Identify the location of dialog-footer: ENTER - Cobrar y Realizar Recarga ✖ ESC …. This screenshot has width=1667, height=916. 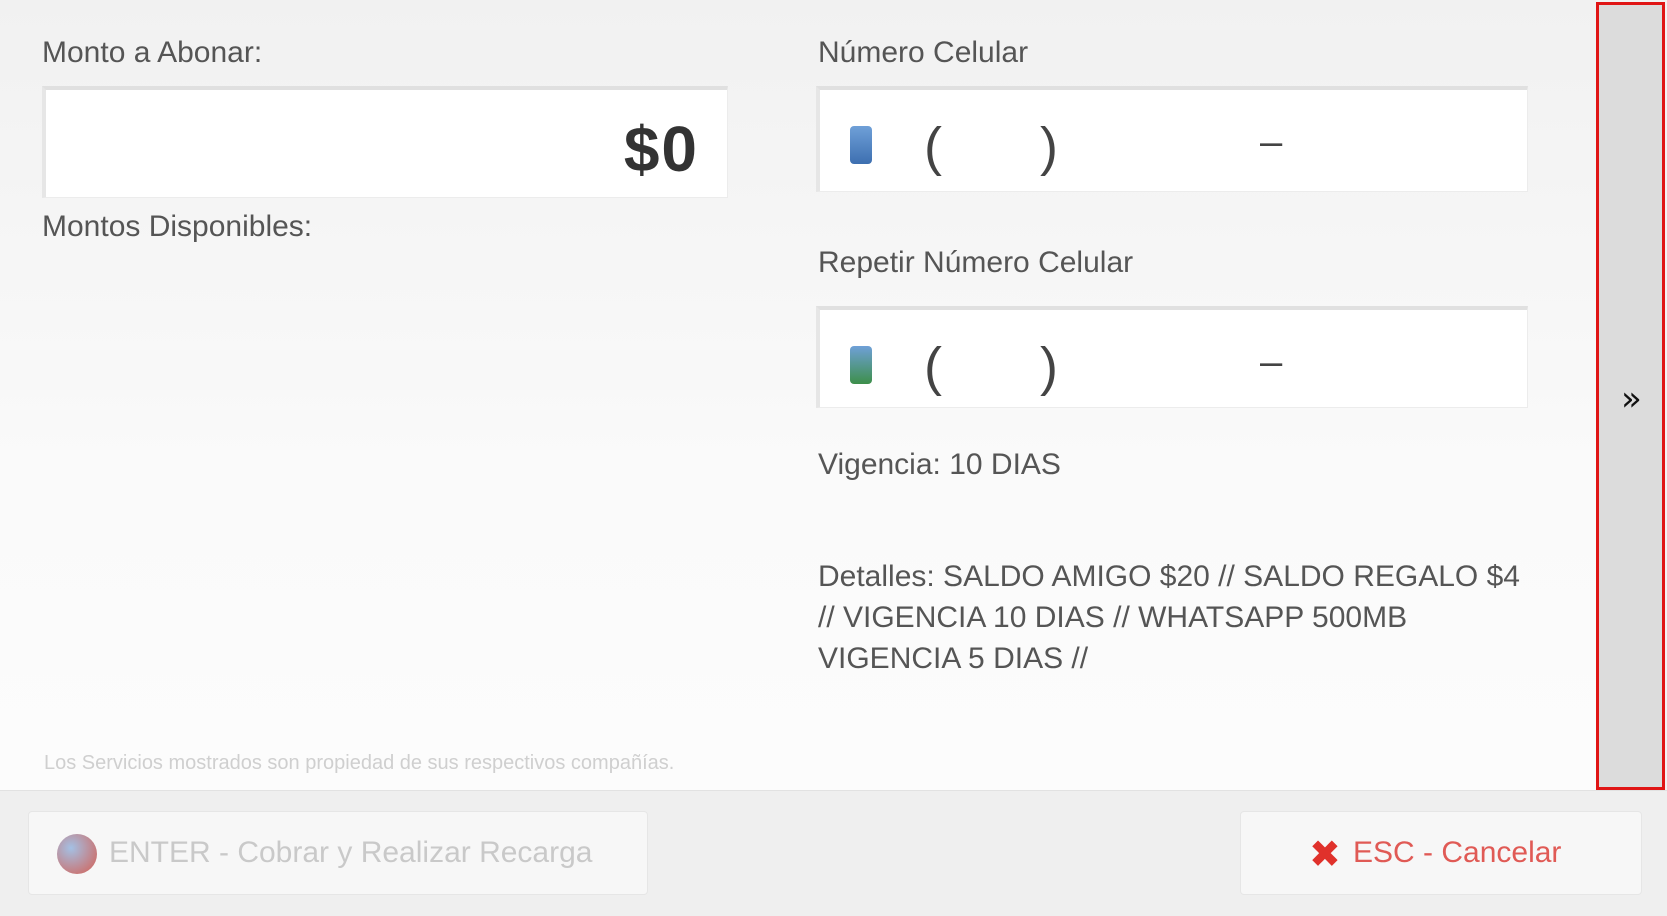
(833, 853).